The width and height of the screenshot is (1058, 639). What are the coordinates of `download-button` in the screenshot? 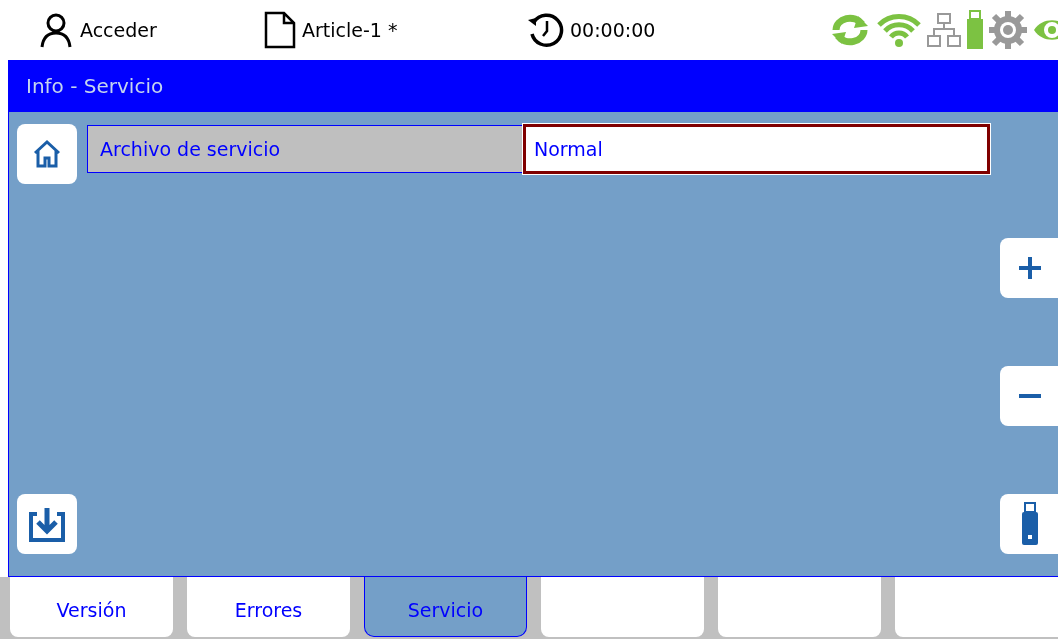 It's located at (47, 524).